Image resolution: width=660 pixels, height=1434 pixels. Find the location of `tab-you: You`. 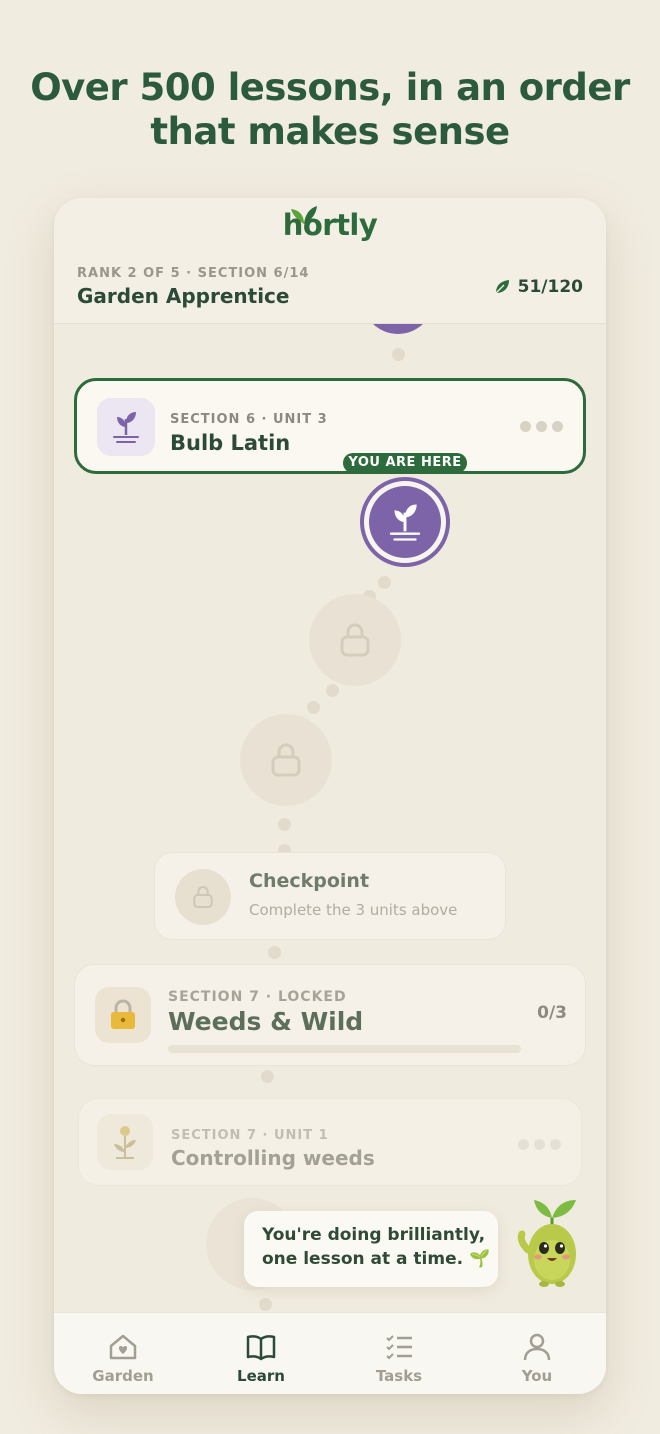

tab-you: You is located at coordinates (537, 1353).